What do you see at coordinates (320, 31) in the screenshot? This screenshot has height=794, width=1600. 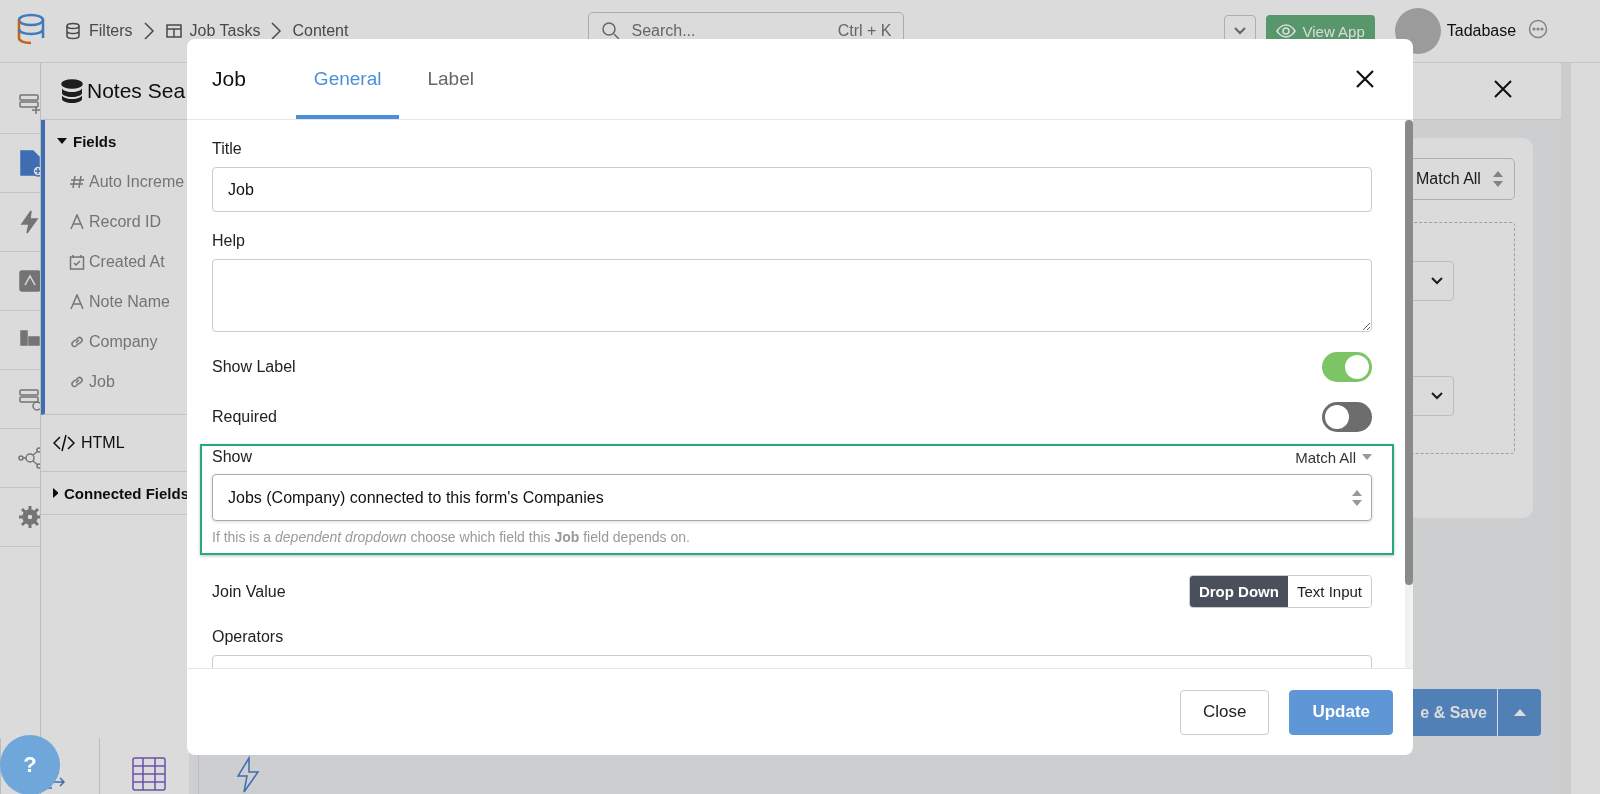 I see `breadcrumb-link: Content` at bounding box center [320, 31].